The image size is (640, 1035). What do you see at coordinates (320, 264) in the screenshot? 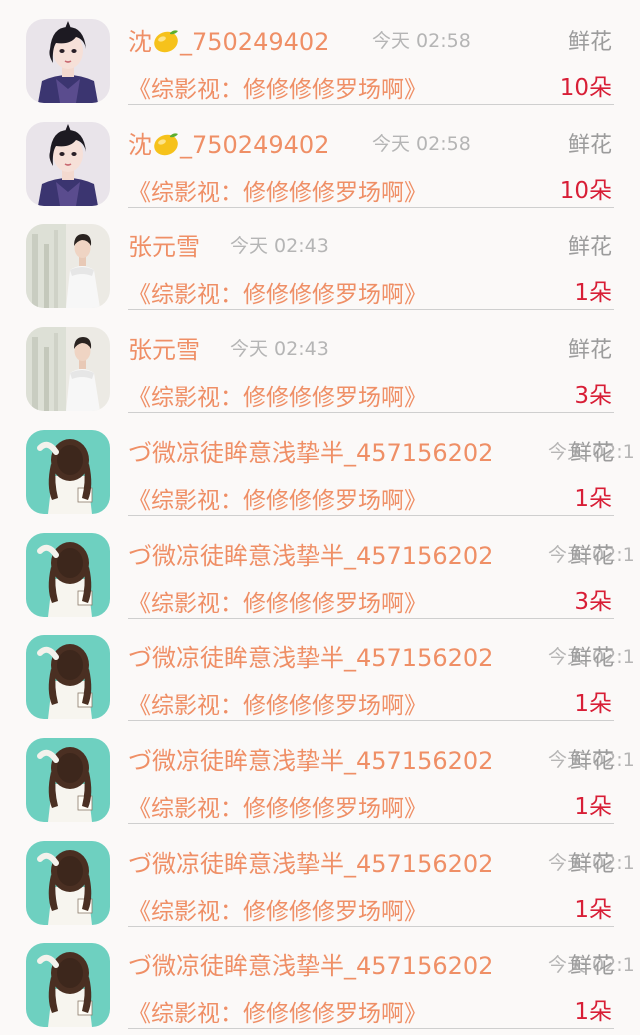
I see `list-item: 张元雪 今天 02:43 鲜花 《综影视：修修修修罗场啊》 1朵` at bounding box center [320, 264].